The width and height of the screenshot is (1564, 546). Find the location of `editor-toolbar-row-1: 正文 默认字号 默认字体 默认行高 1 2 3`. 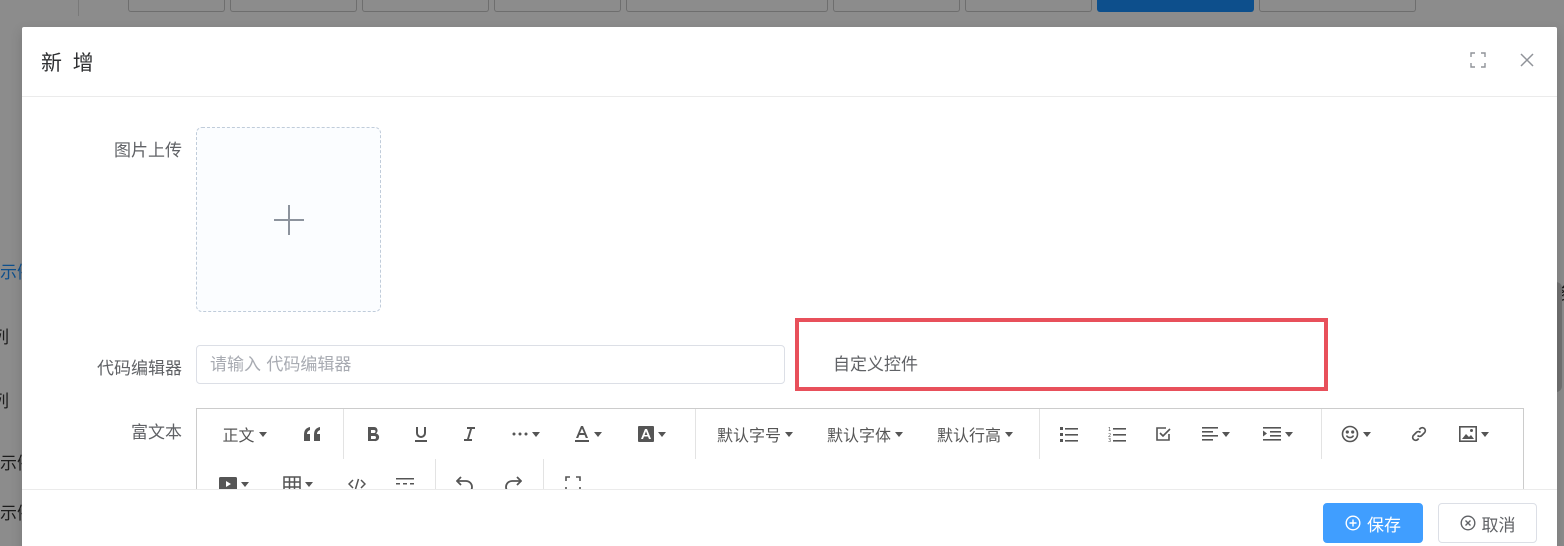

editor-toolbar-row-1: 正文 默认字号 默认字体 默认行高 1 2 3 is located at coordinates (860, 434).